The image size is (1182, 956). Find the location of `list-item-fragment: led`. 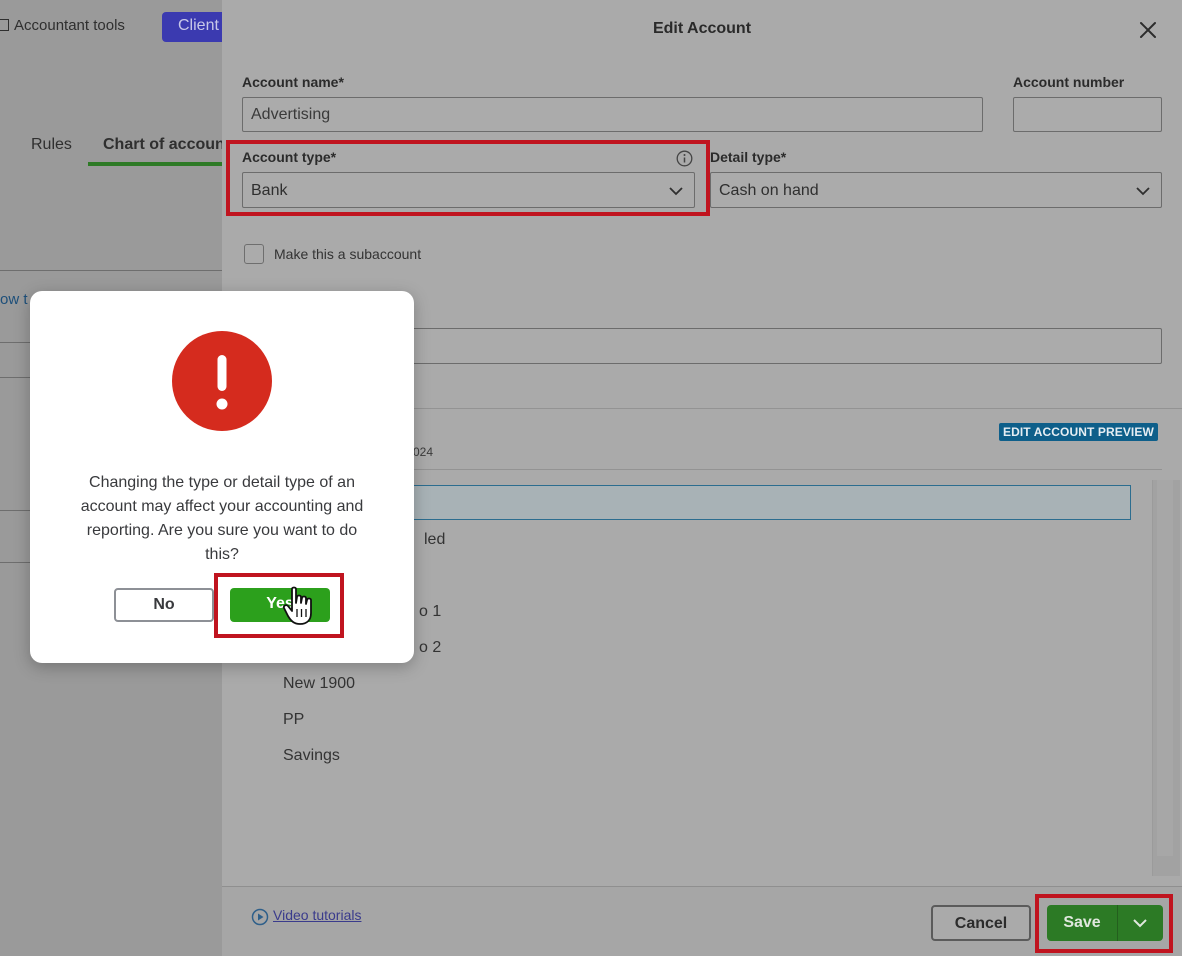

list-item-fragment: led is located at coordinates (434, 540).